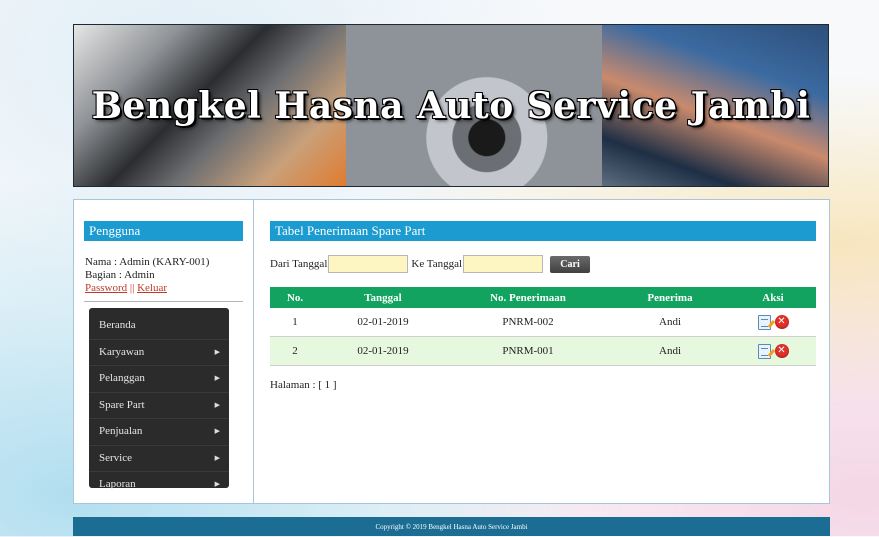 The image size is (879, 537). I want to click on search-button: Cari, so click(570, 264).